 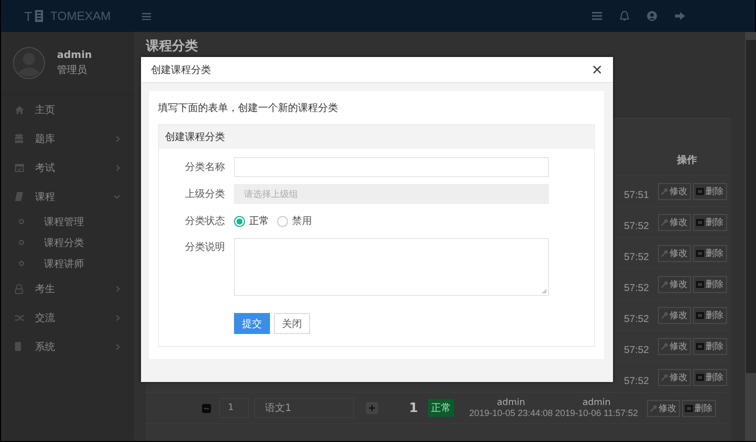 I want to click on radio-label: 禁用, so click(x=302, y=221).